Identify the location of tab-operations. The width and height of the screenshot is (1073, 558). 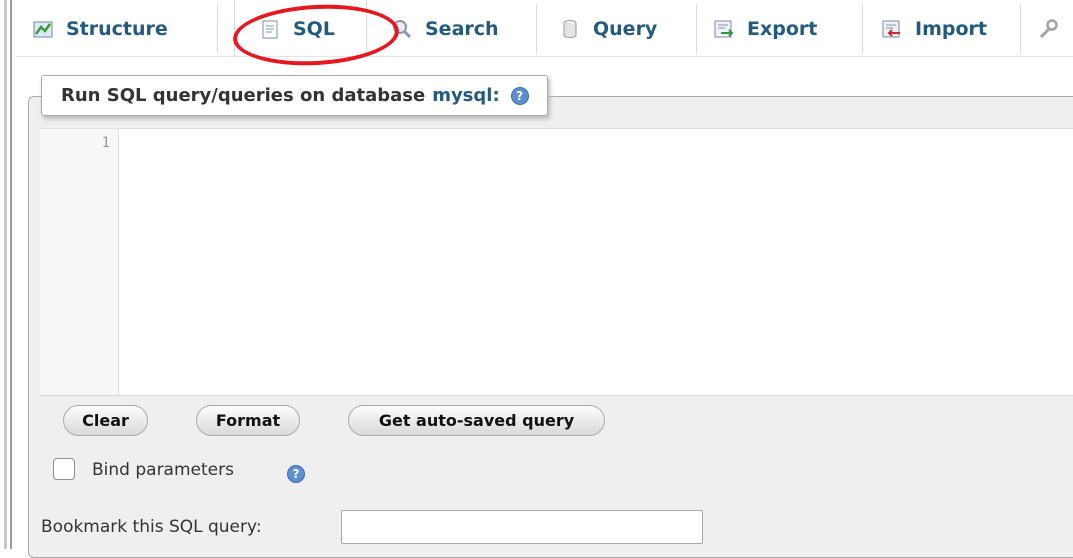
(1047, 29).